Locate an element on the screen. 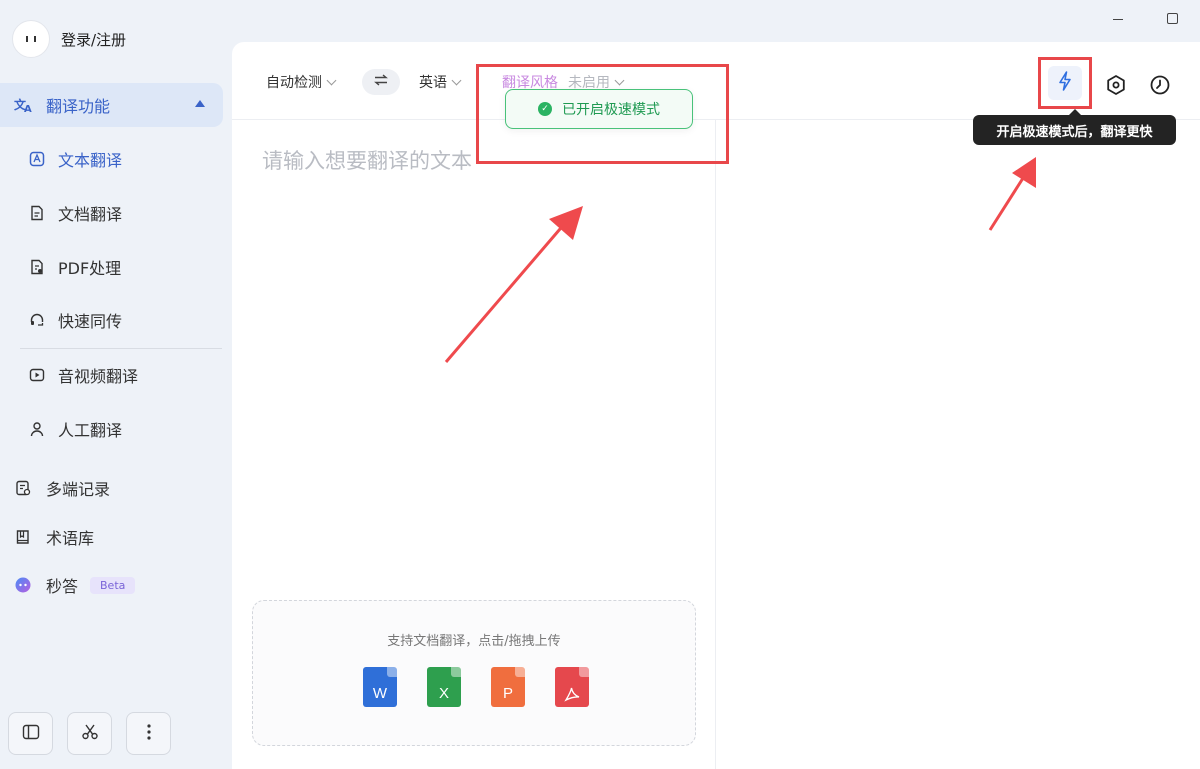  target-language-label: 英语 is located at coordinates (433, 83).